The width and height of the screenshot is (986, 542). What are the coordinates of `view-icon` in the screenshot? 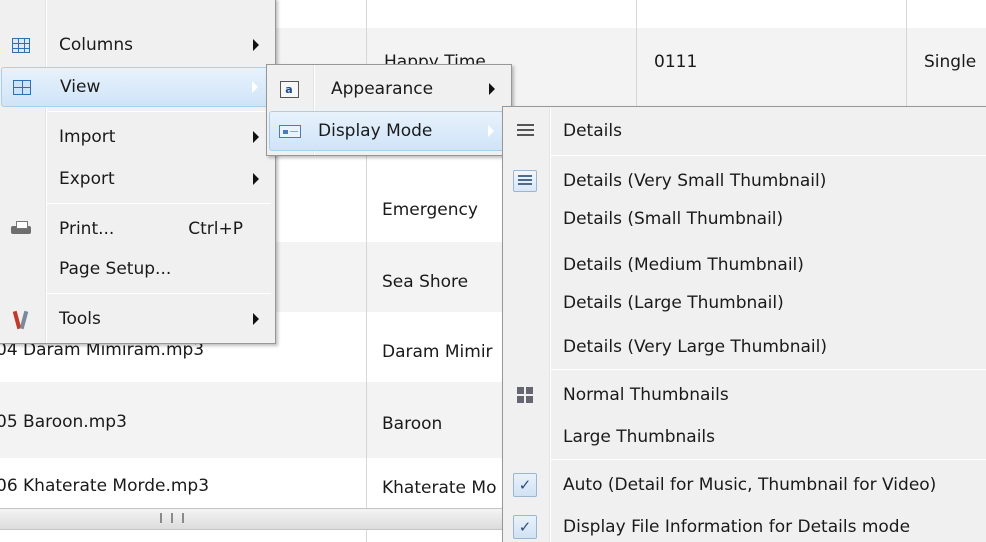 It's located at (22, 87).